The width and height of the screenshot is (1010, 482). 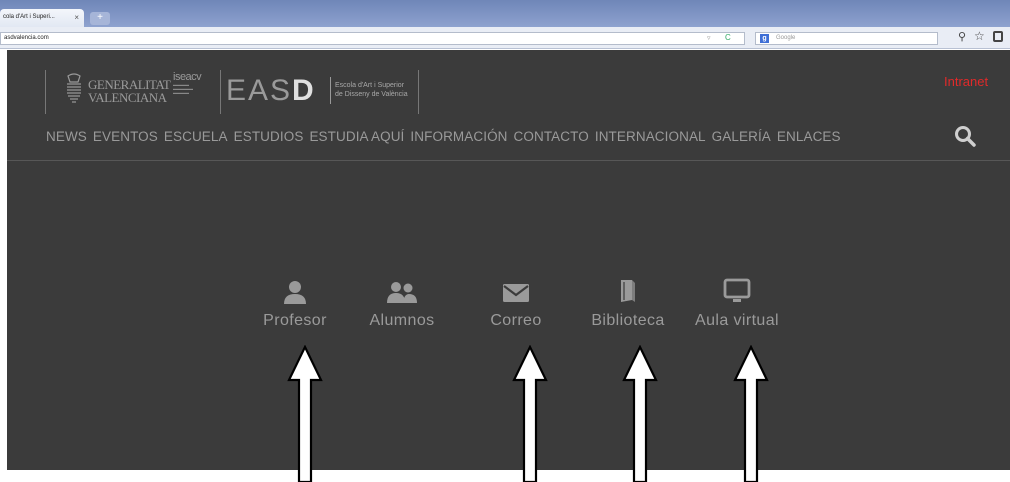 What do you see at coordinates (372, 38) in the screenshot?
I see `address-bar: asdvalencia.com ▿ C` at bounding box center [372, 38].